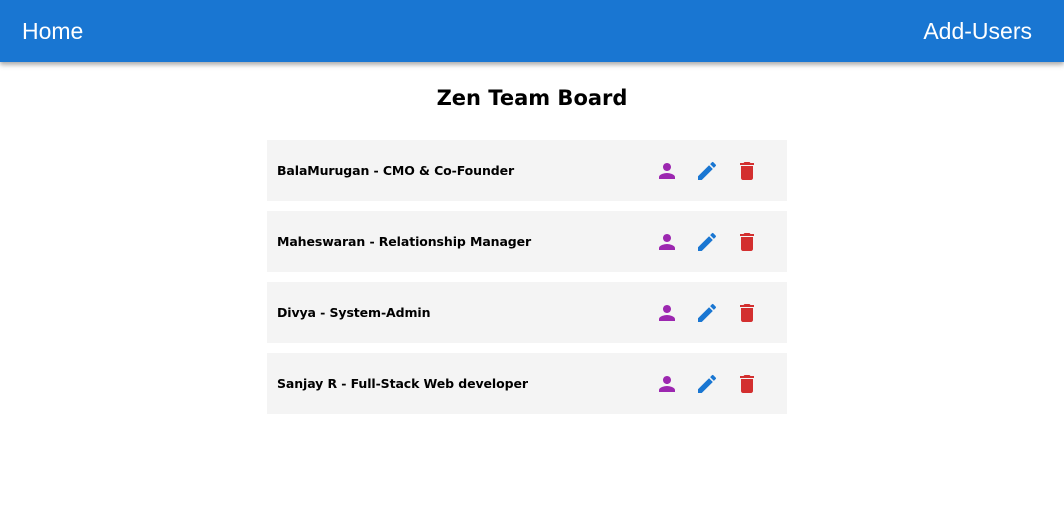 The image size is (1064, 527). Describe the element at coordinates (448, 170) in the screenshot. I see `user-role: CMO & Co-Founder` at that location.